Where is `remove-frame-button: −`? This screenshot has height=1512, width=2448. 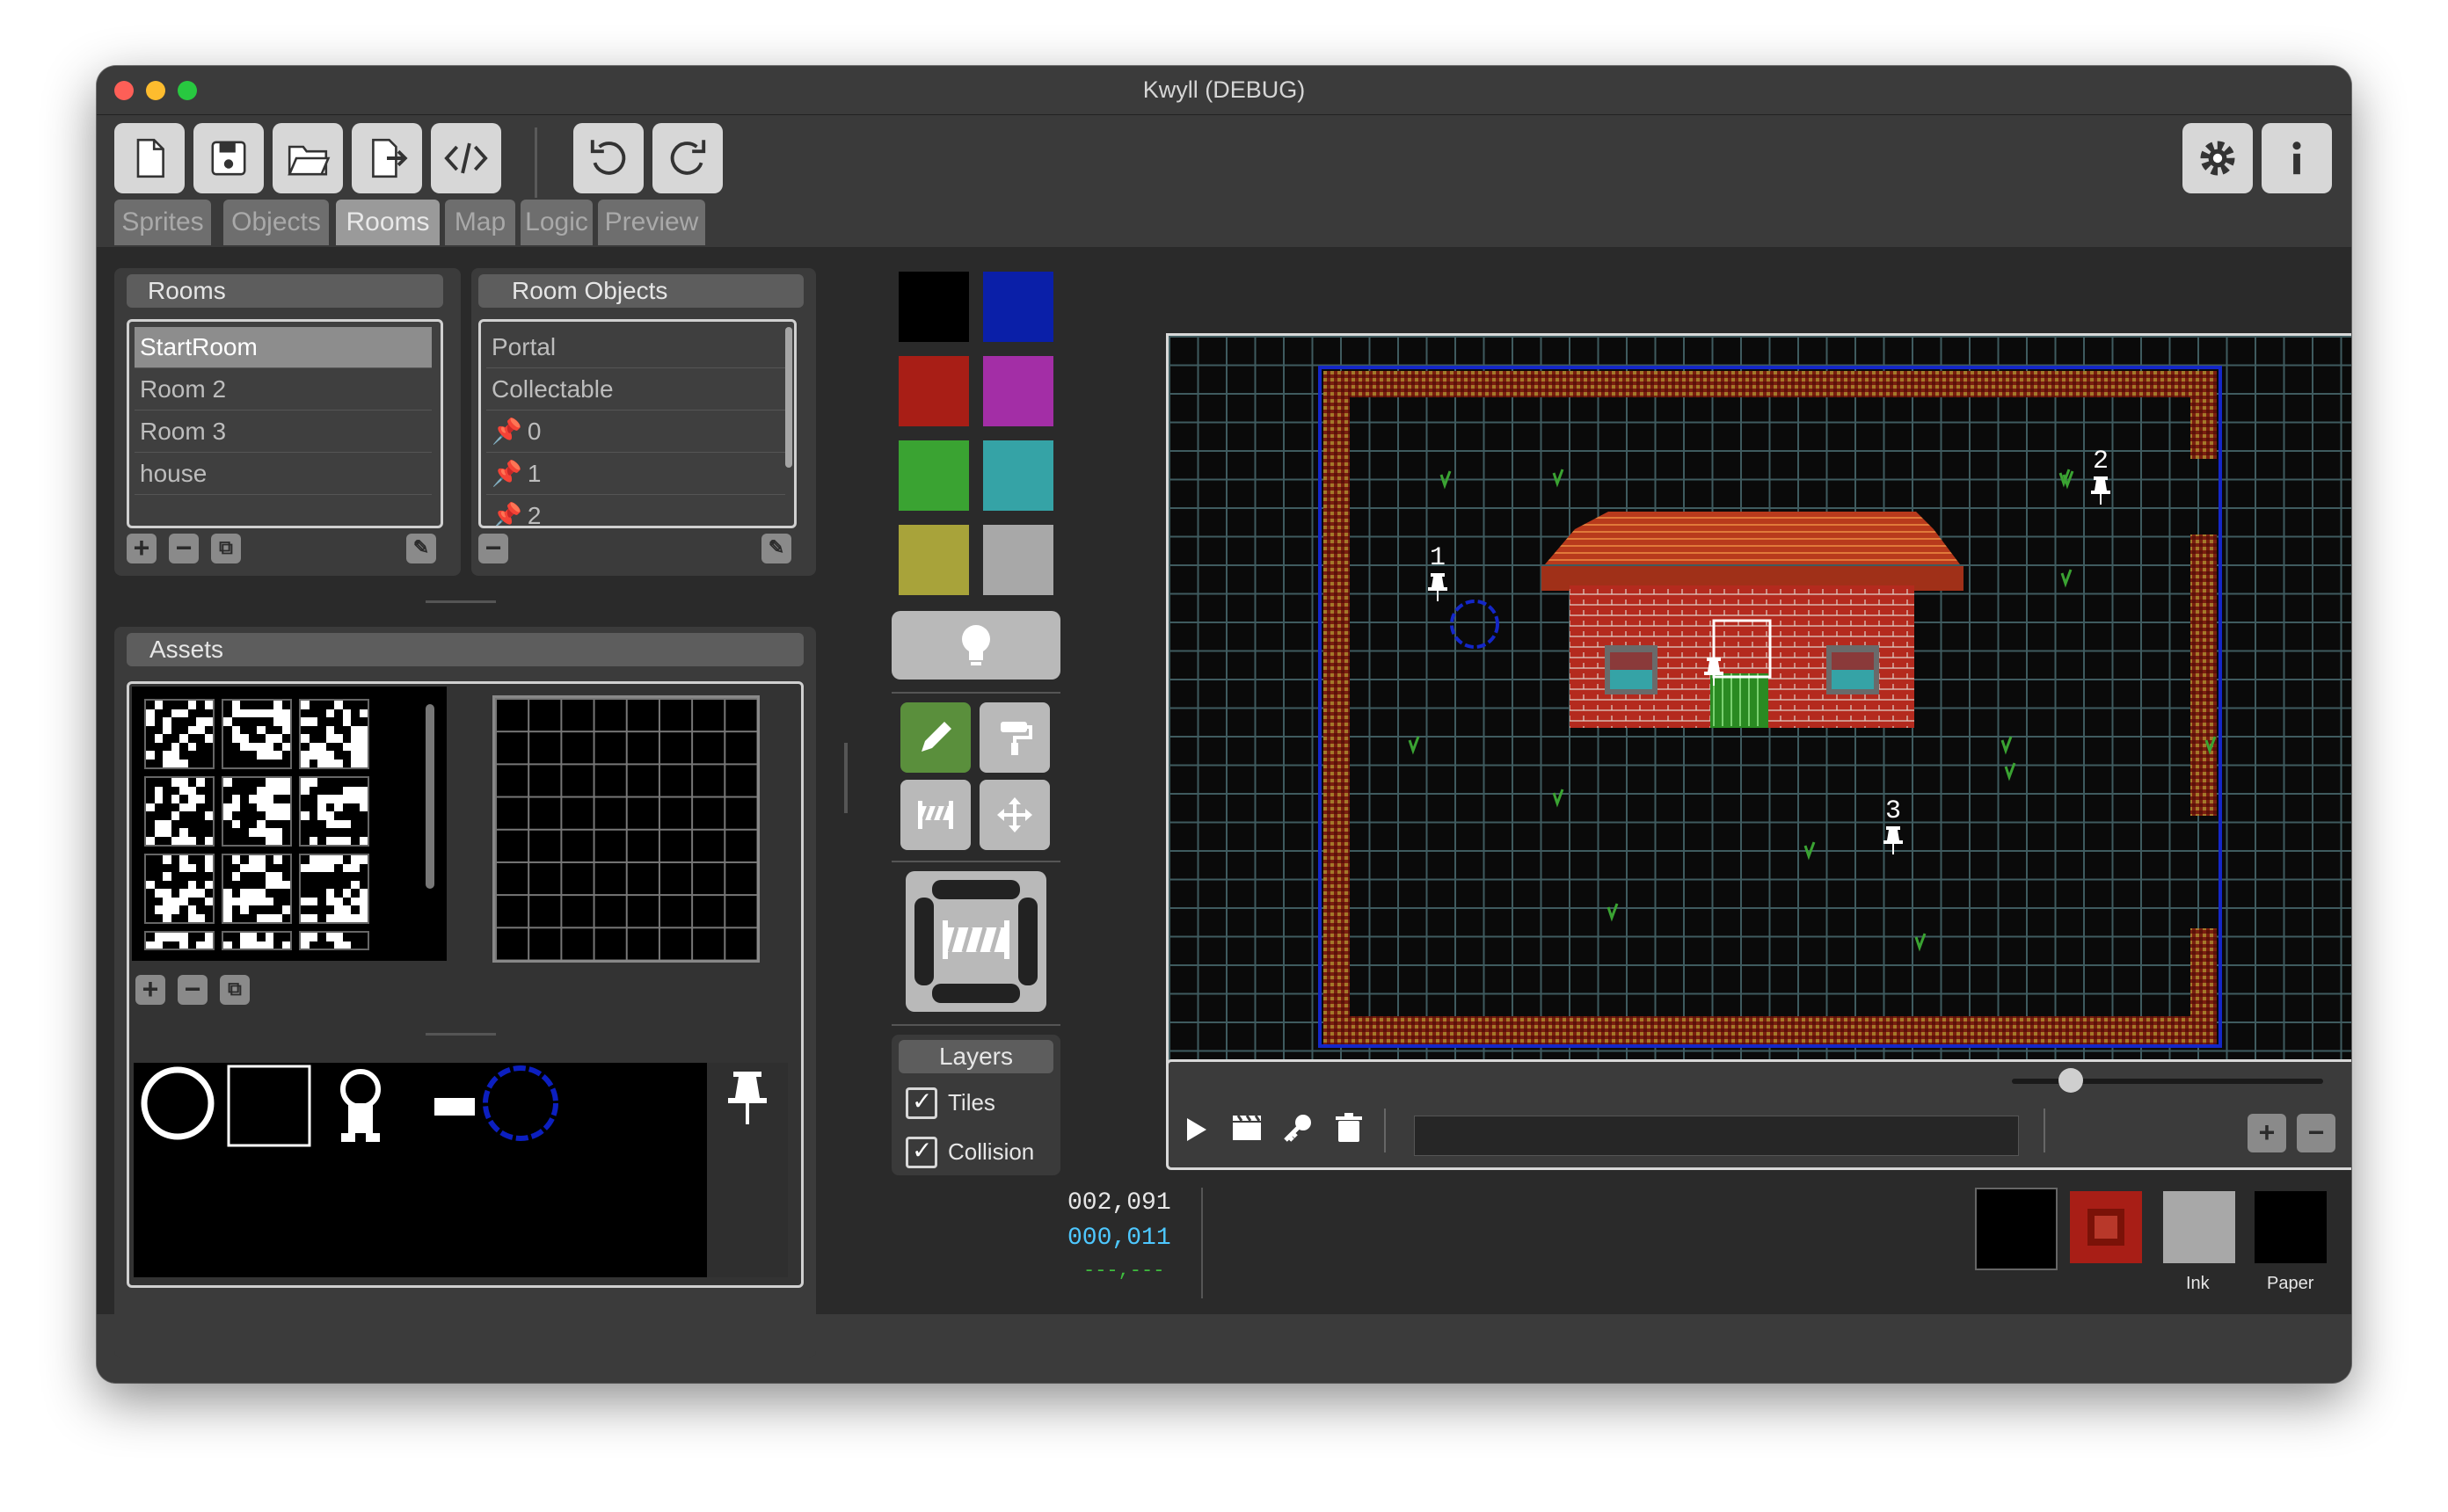 remove-frame-button: − is located at coordinates (2316, 1133).